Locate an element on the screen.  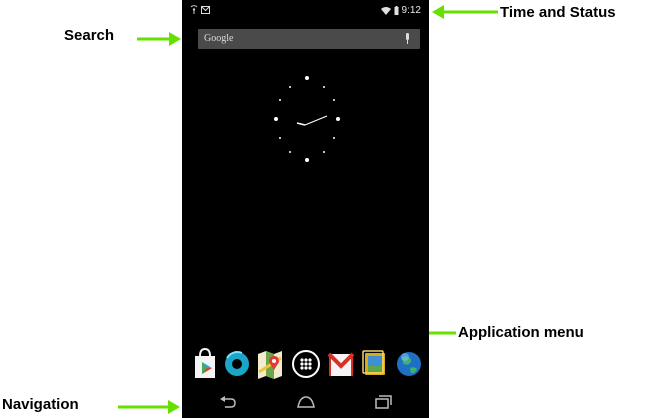
app-drawer-icon is located at coordinates (306, 363).